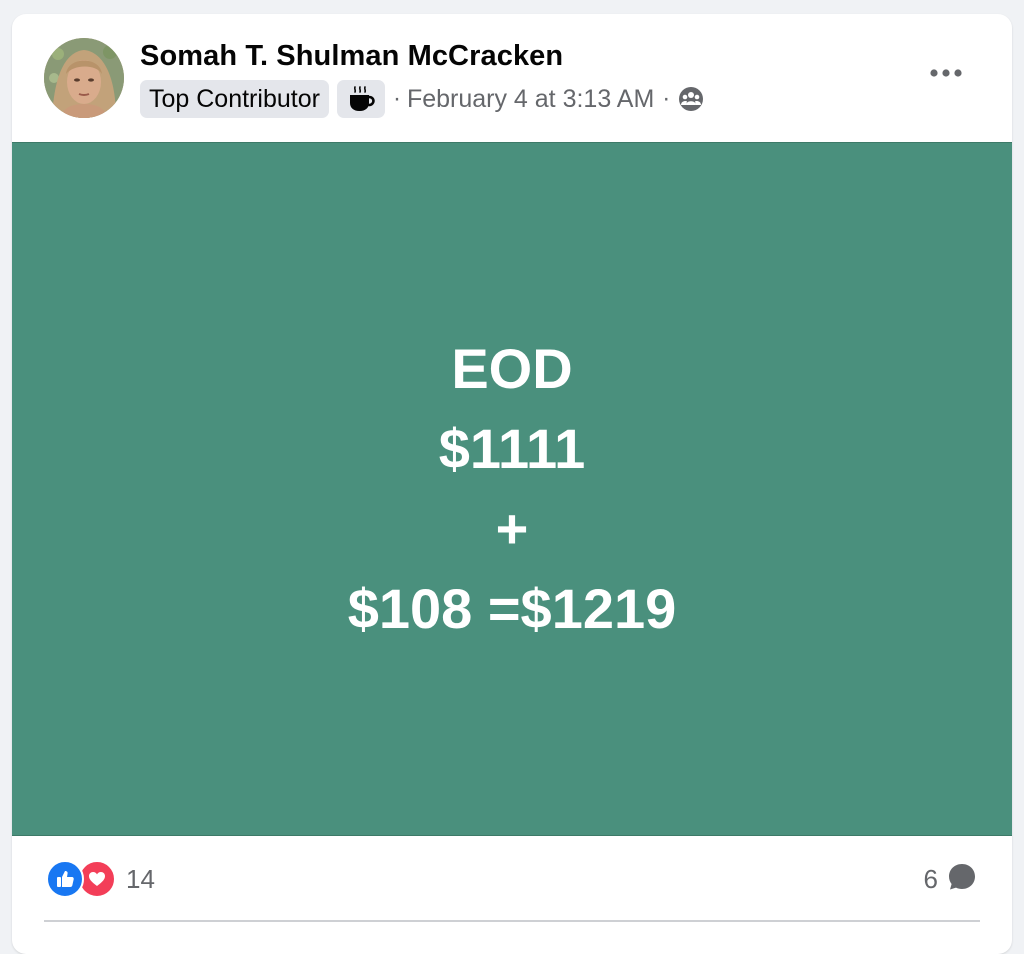 The width and height of the screenshot is (1024, 954). Describe the element at coordinates (512, 608) in the screenshot. I see `post-text-line: $108 =$1219` at that location.